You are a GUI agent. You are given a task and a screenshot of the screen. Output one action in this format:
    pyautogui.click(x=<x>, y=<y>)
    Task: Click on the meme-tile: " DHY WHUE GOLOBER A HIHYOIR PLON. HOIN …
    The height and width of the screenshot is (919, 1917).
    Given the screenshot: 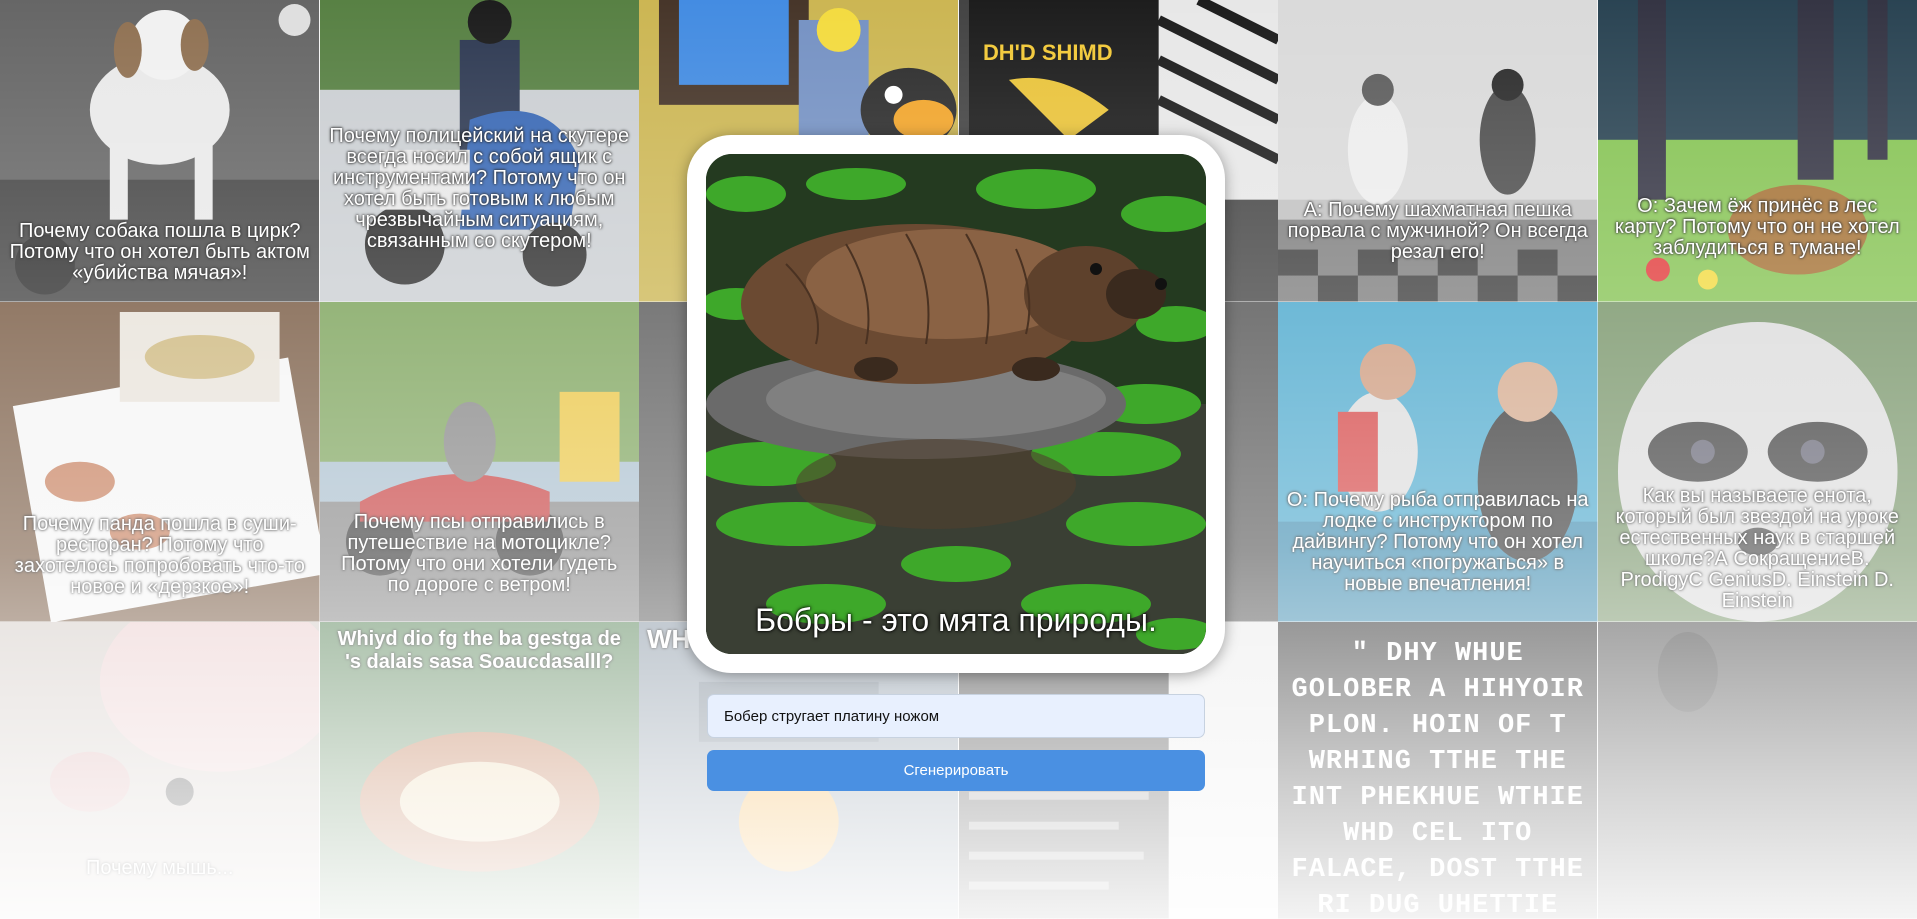 What is the action you would take?
    pyautogui.click(x=1438, y=770)
    